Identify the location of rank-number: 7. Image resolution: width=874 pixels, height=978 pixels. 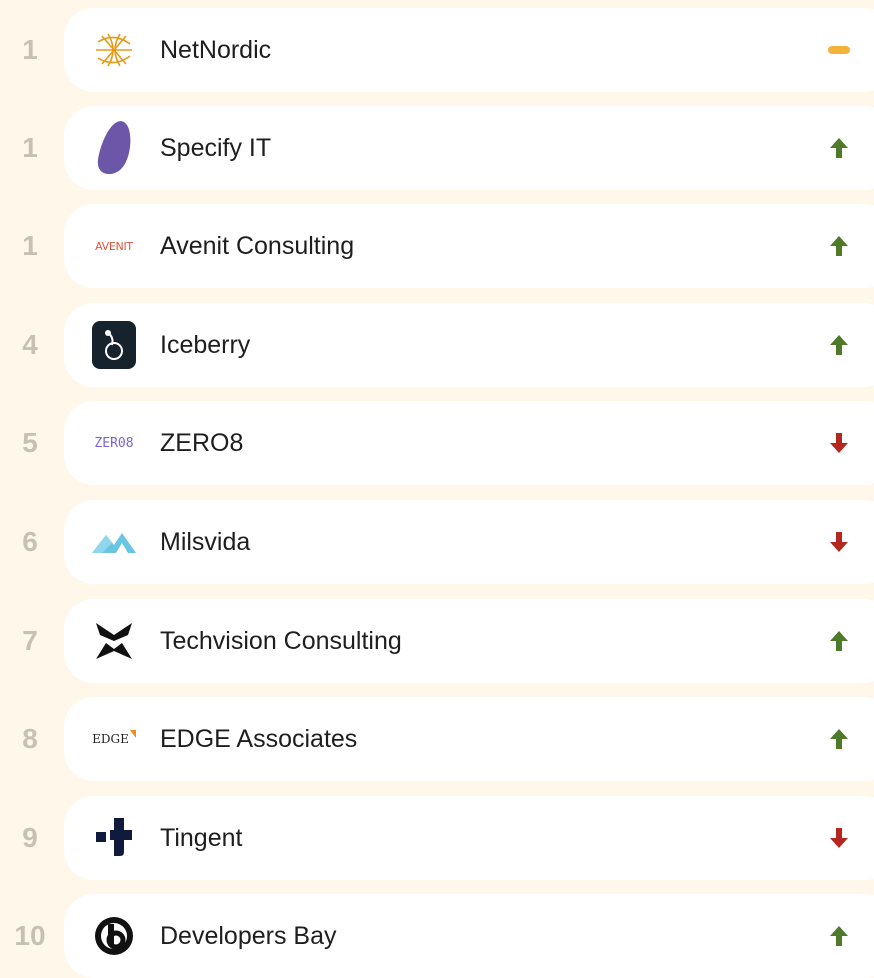
(30, 640).